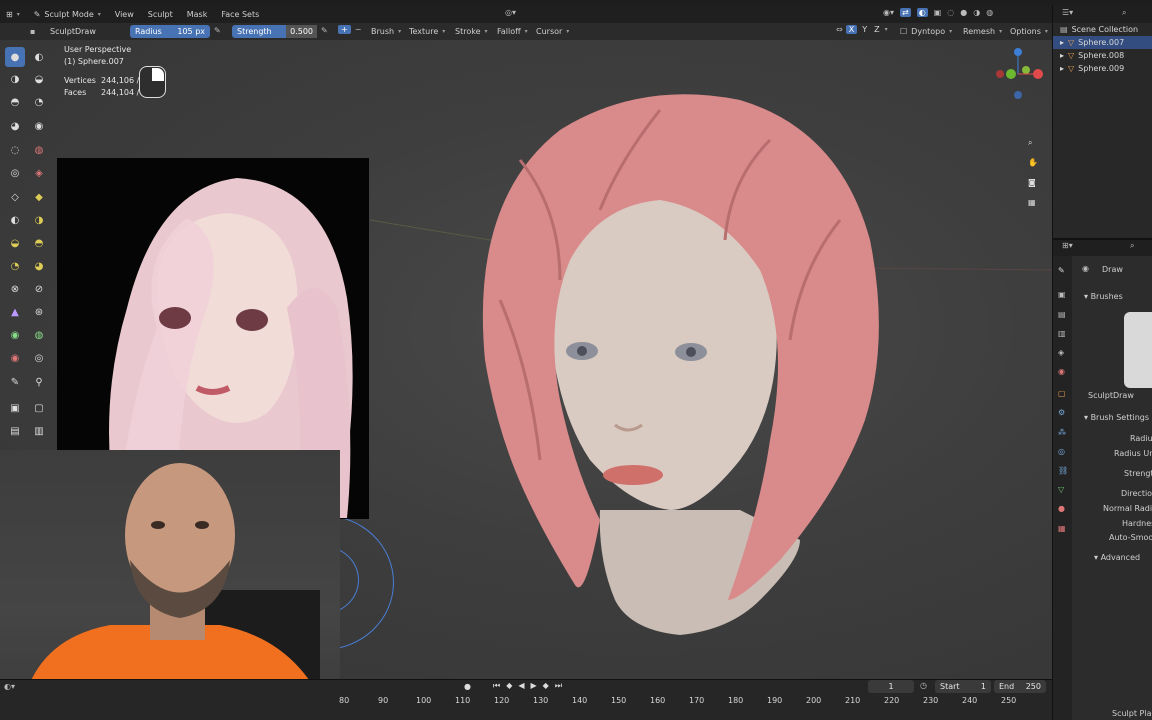  I want to click on subtract-icon: −, so click(358, 29).